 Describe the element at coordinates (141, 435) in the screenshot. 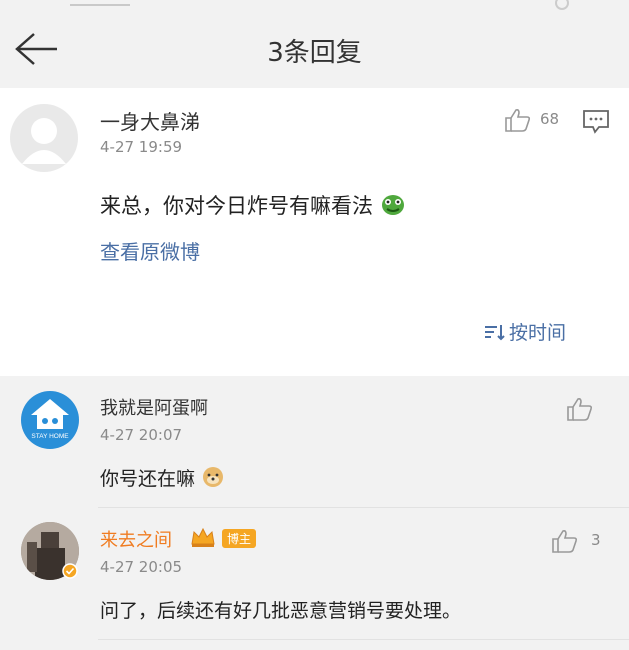

I see `reply-time: 4-27 20:07` at that location.